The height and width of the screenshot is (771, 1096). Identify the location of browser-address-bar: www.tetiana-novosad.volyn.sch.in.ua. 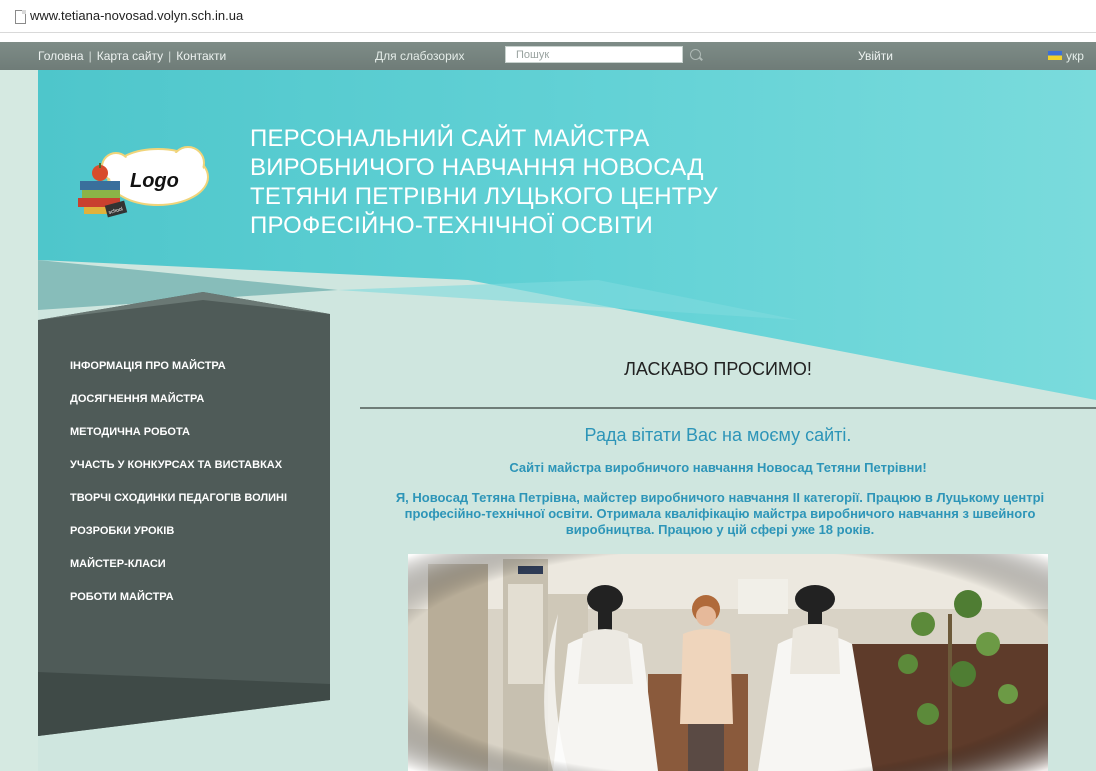
(548, 16).